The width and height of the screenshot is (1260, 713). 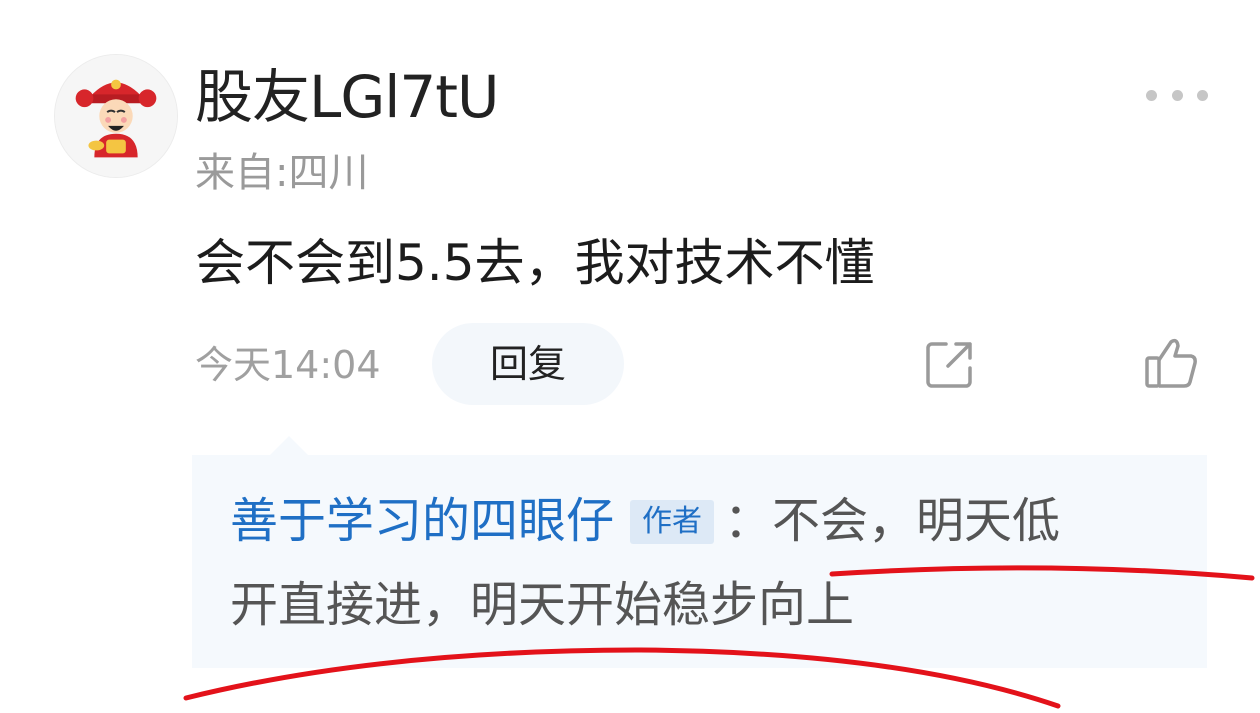 I want to click on thumbs-up-icon, so click(x=1171, y=363).